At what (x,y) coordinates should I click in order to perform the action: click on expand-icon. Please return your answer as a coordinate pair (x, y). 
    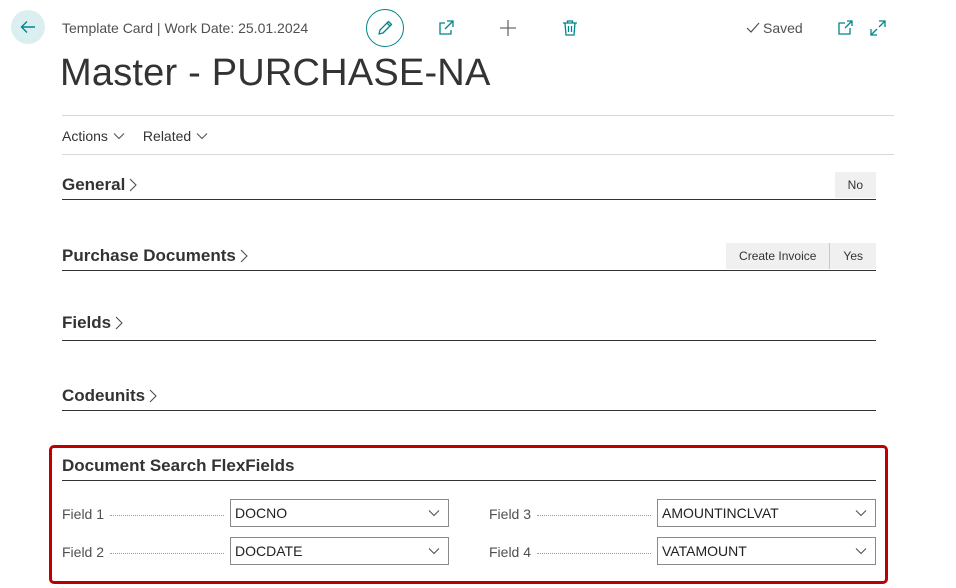
    Looking at the image, I should click on (878, 28).